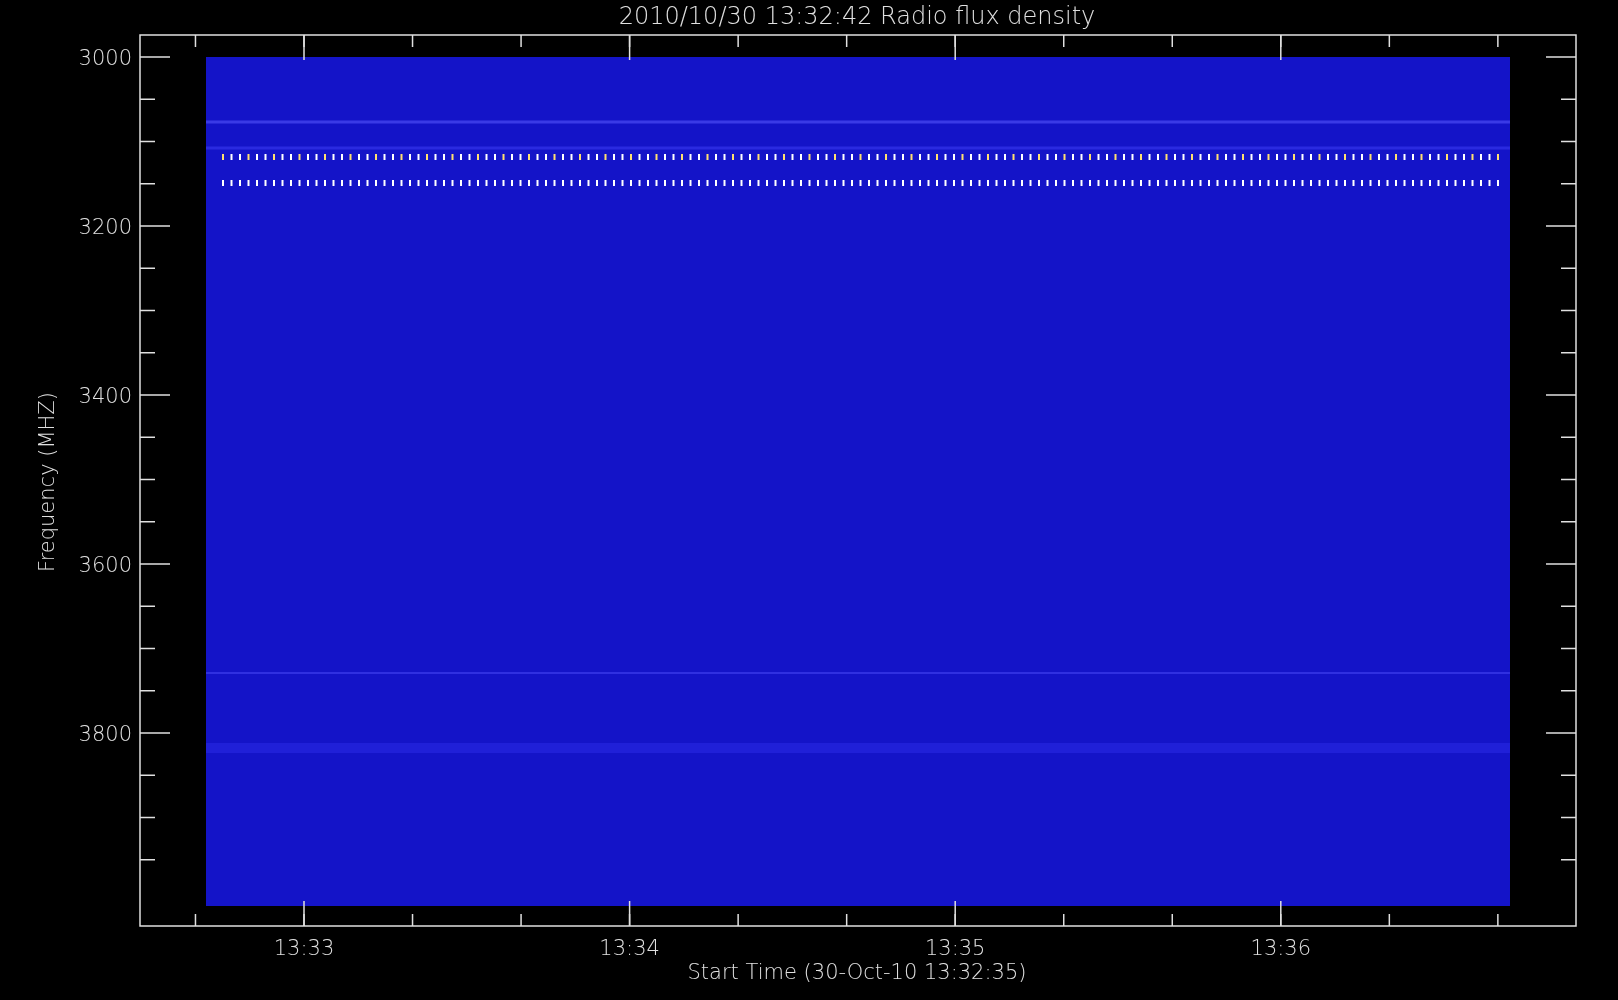  I want to click on y-tick-label: 3800, so click(105, 734).